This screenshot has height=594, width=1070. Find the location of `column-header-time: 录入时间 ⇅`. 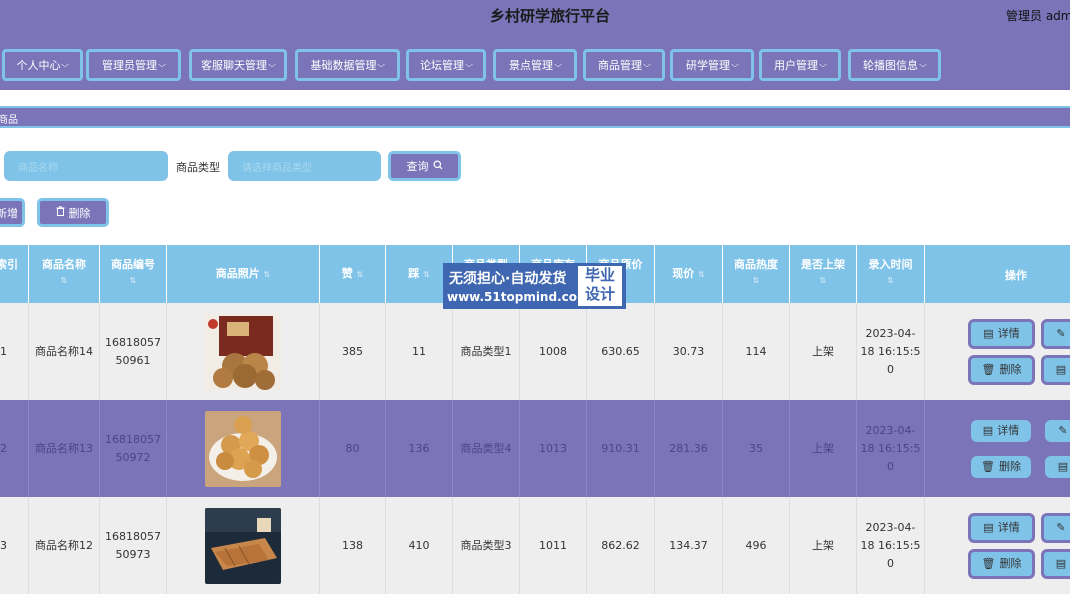

column-header-time: 录入时间 ⇅ is located at coordinates (891, 274).